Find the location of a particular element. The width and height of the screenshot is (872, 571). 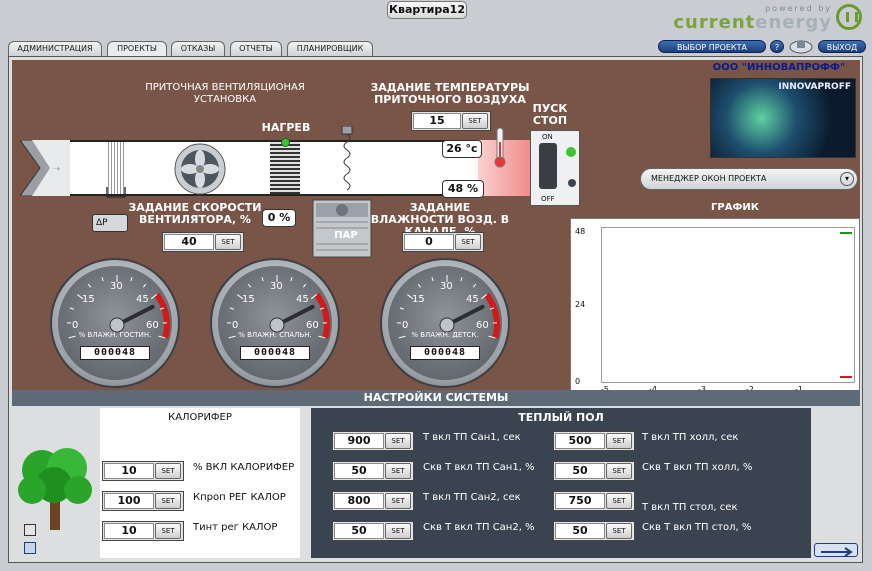

floor-hall-time-label: Т вкл ТП холл, сек is located at coordinates (690, 437).